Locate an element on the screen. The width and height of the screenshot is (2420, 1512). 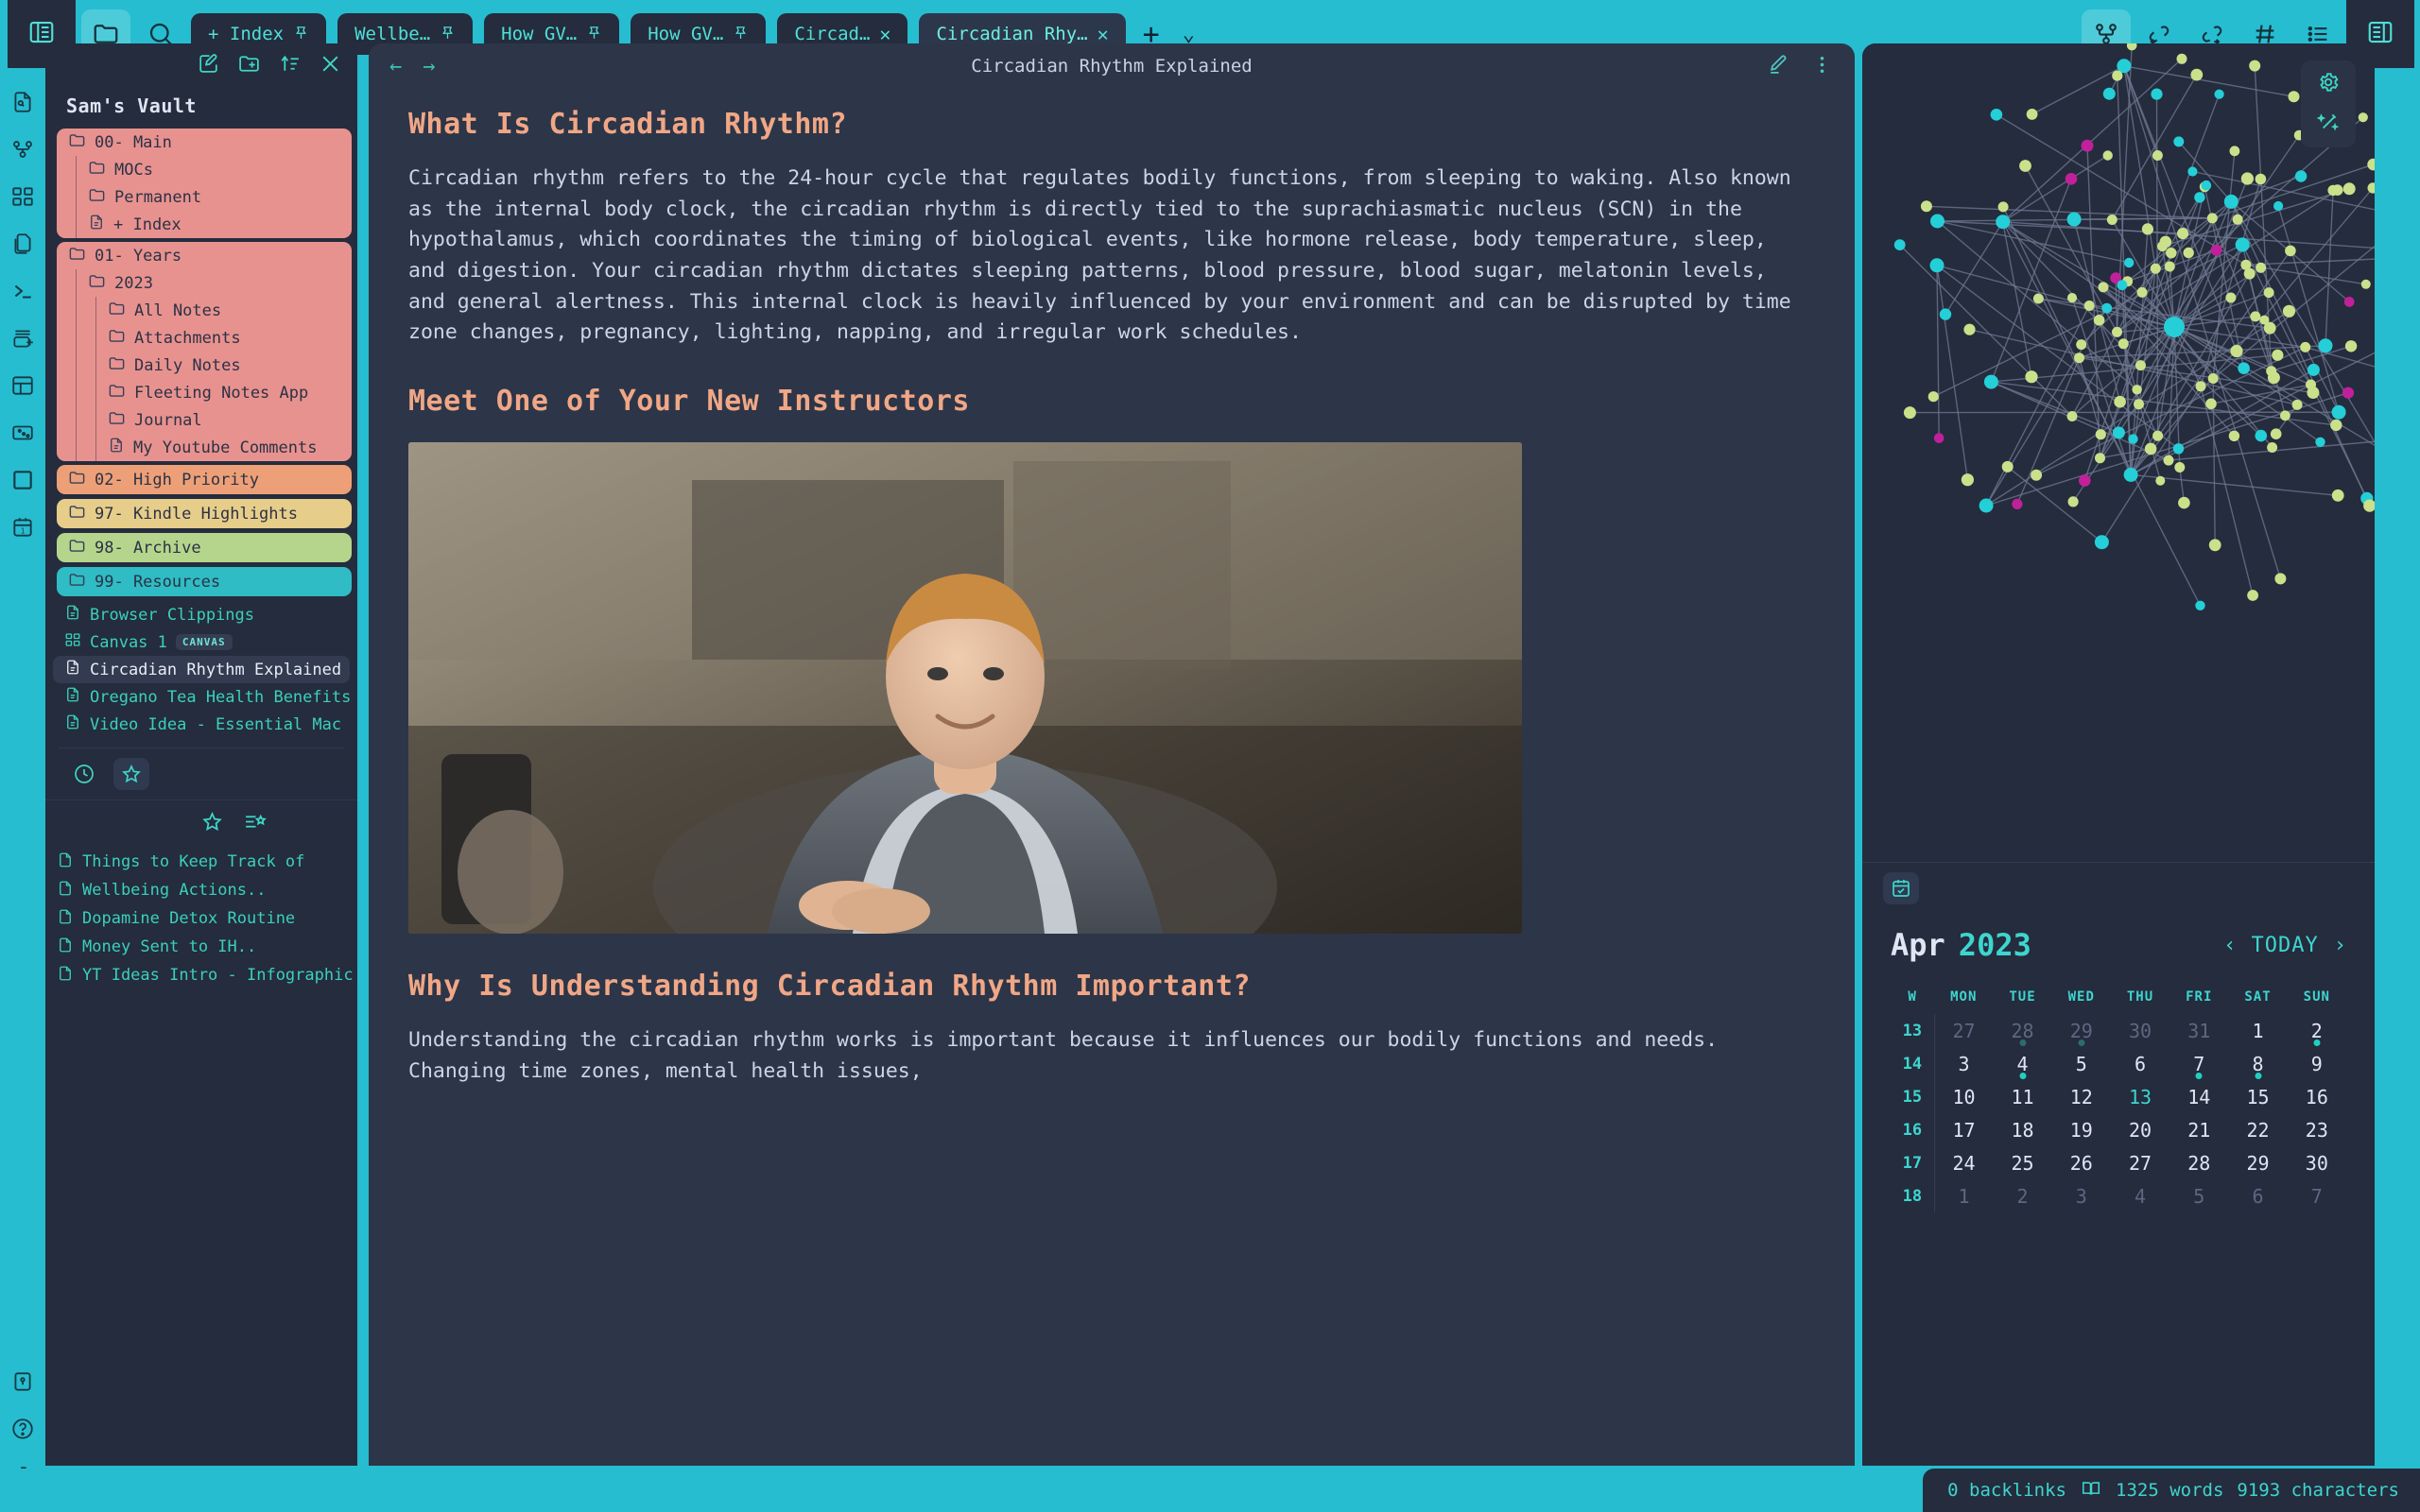
tree-file-index: + Index is located at coordinates (214, 224).